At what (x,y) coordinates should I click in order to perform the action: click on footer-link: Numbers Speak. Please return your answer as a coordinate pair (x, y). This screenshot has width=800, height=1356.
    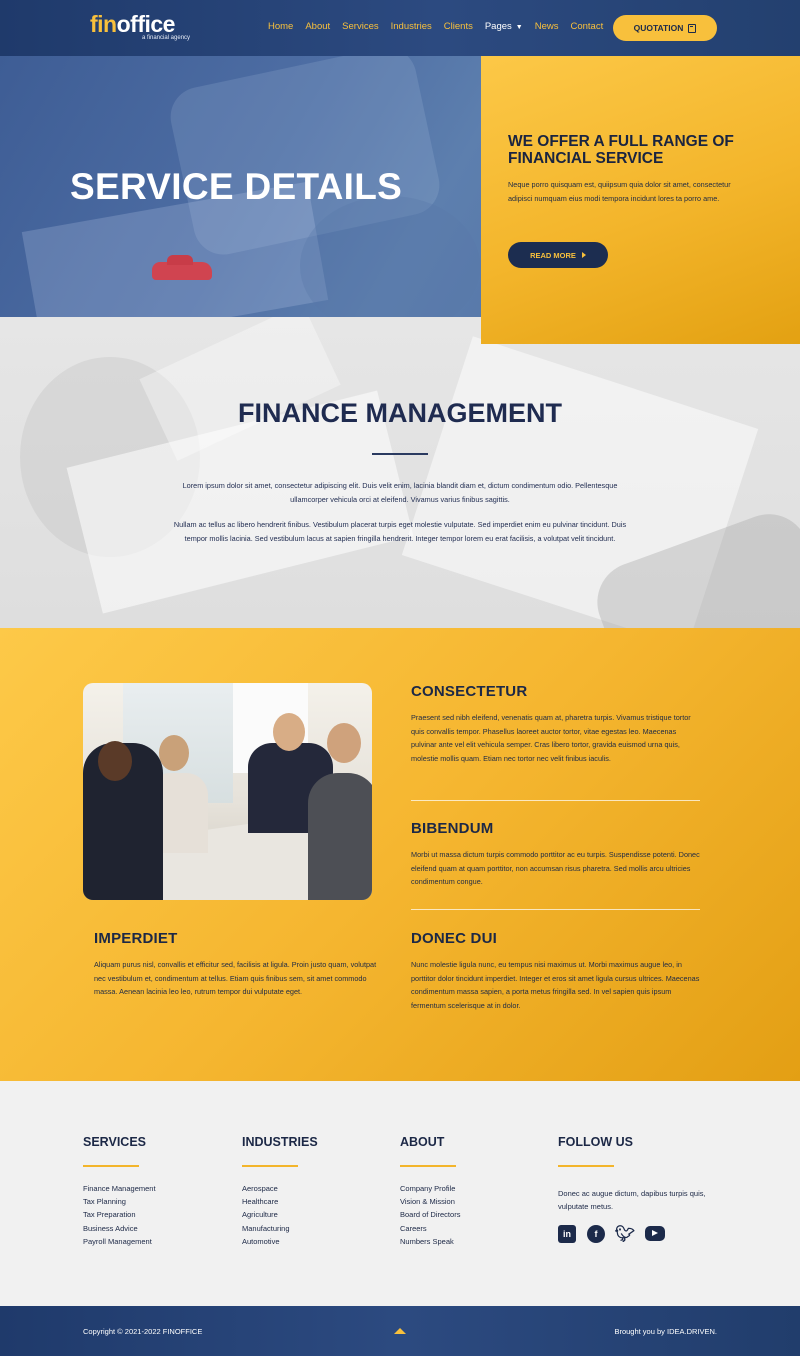
    Looking at the image, I should click on (475, 1241).